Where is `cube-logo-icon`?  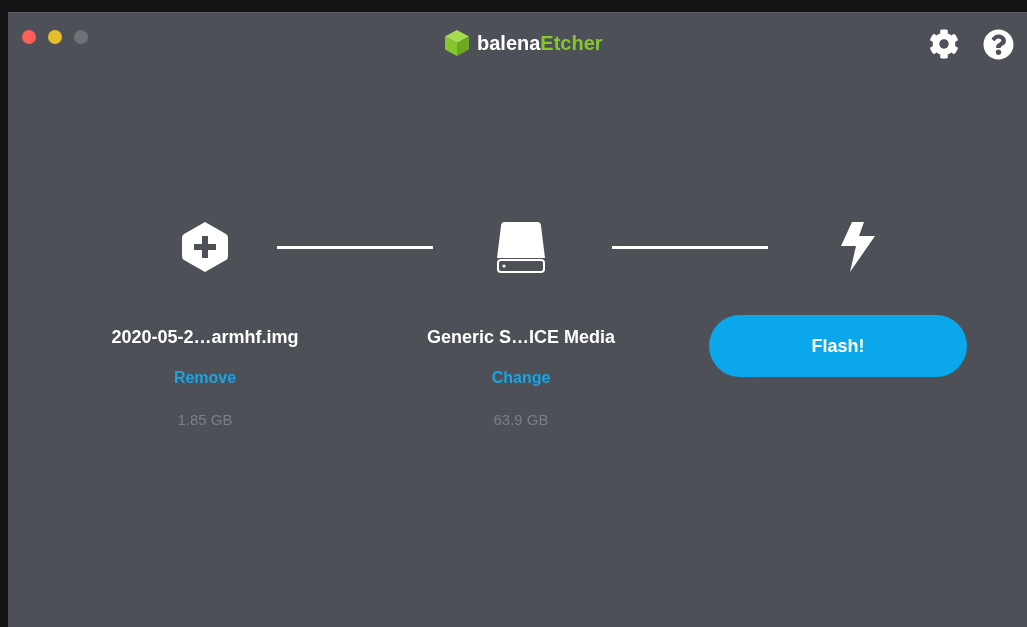 cube-logo-icon is located at coordinates (457, 43).